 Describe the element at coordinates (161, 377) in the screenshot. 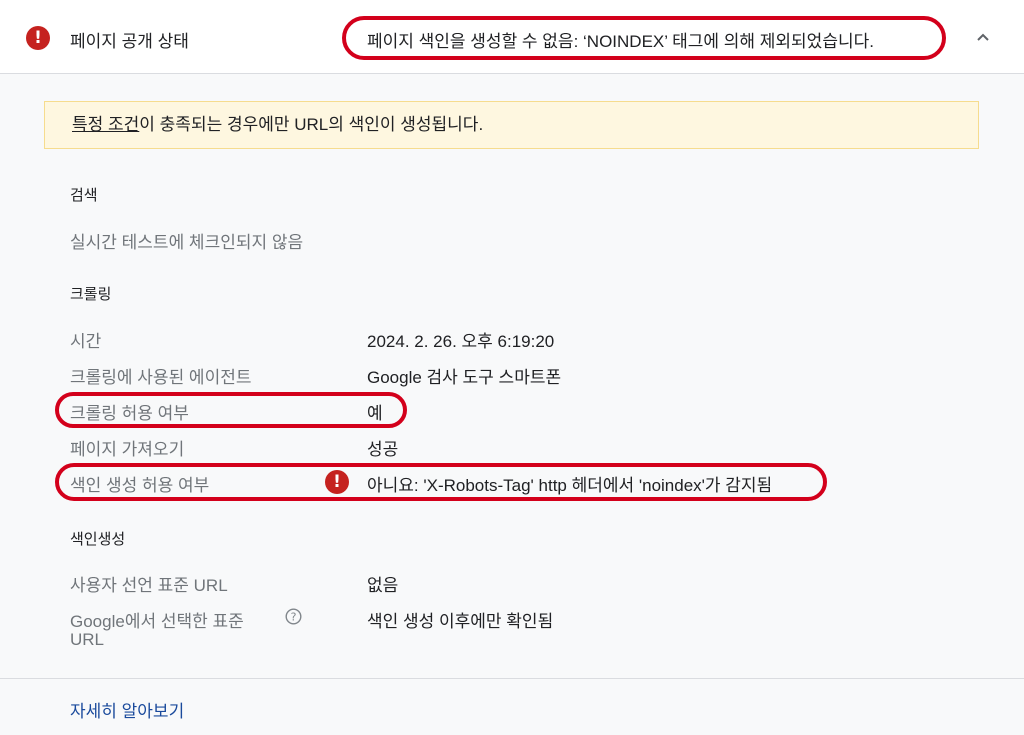

I see `label-crawl-agent: 크롤링에 사용된 에이전트` at that location.